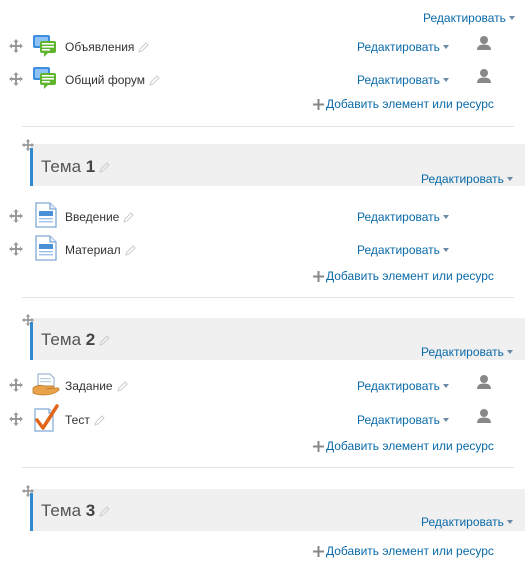 The width and height of the screenshot is (525, 567). Describe the element at coordinates (89, 386) in the screenshot. I see `activity-name: Задание` at that location.